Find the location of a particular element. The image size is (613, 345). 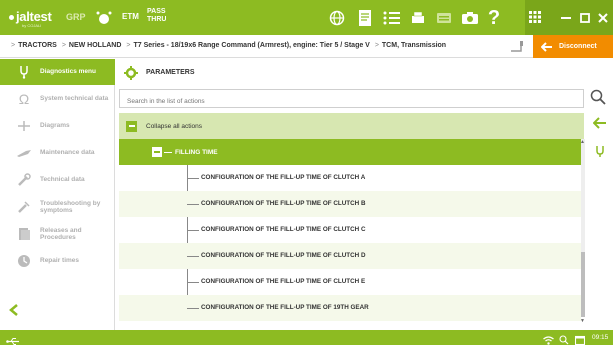

back-arrow-icon is located at coordinates (599, 124).